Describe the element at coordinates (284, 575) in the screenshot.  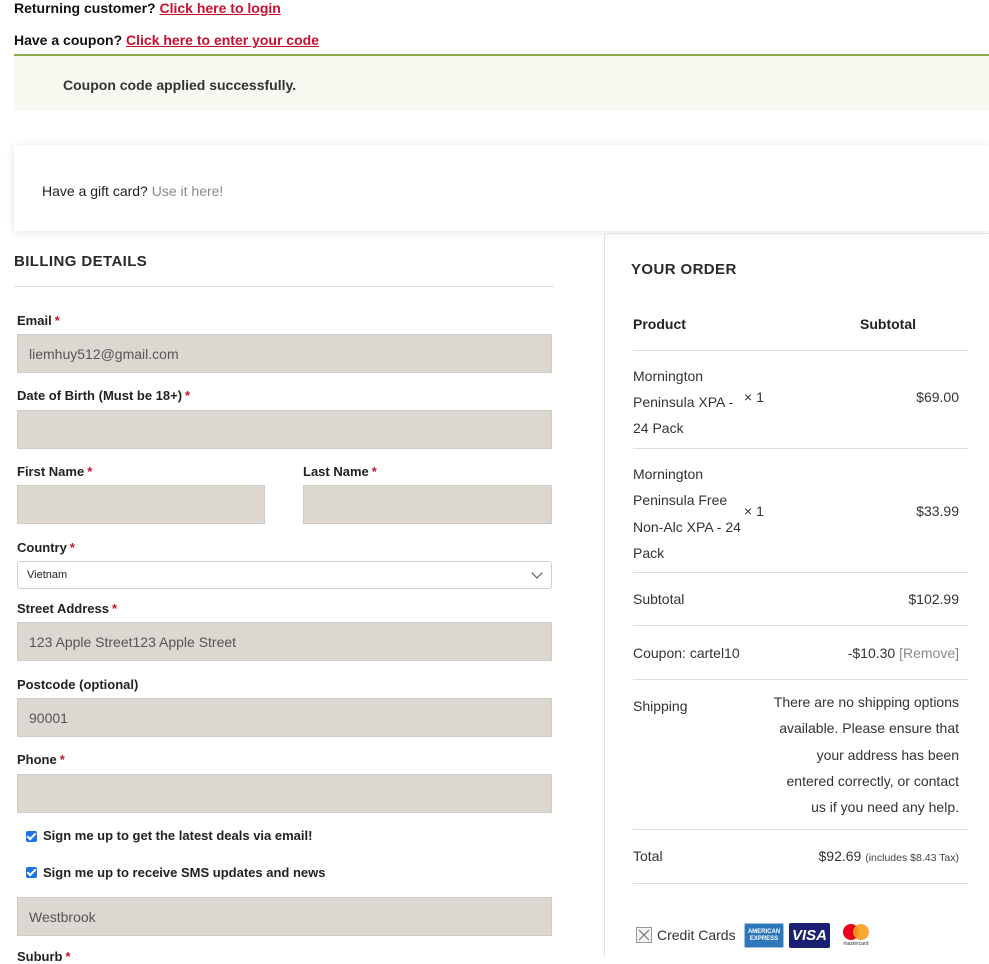
I see `country-select: Vietnam` at that location.